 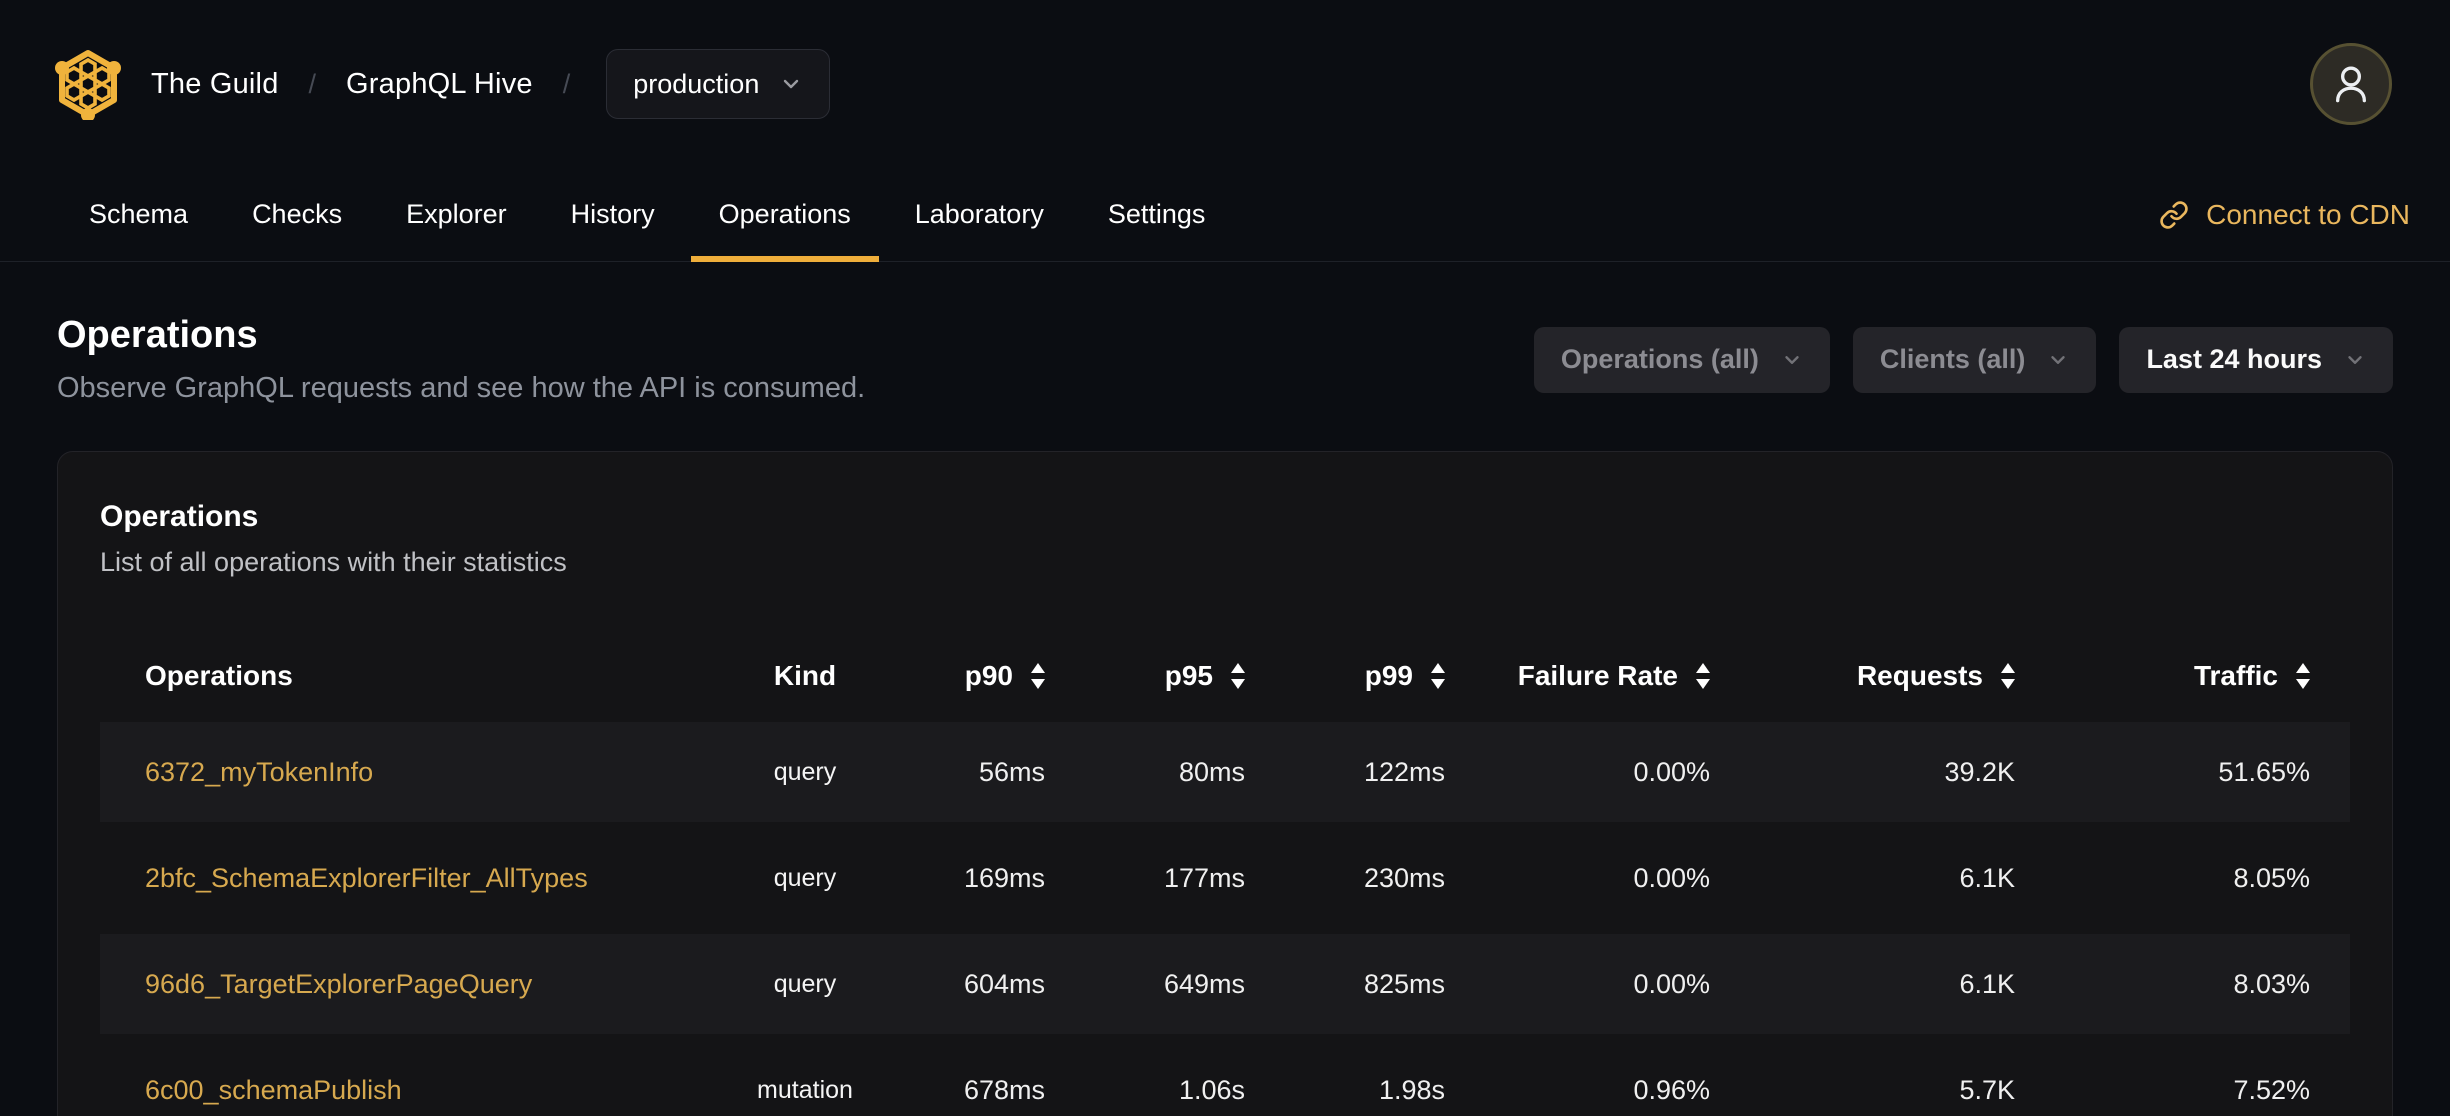 I want to click on column-header-label: Operations, so click(x=219, y=675).